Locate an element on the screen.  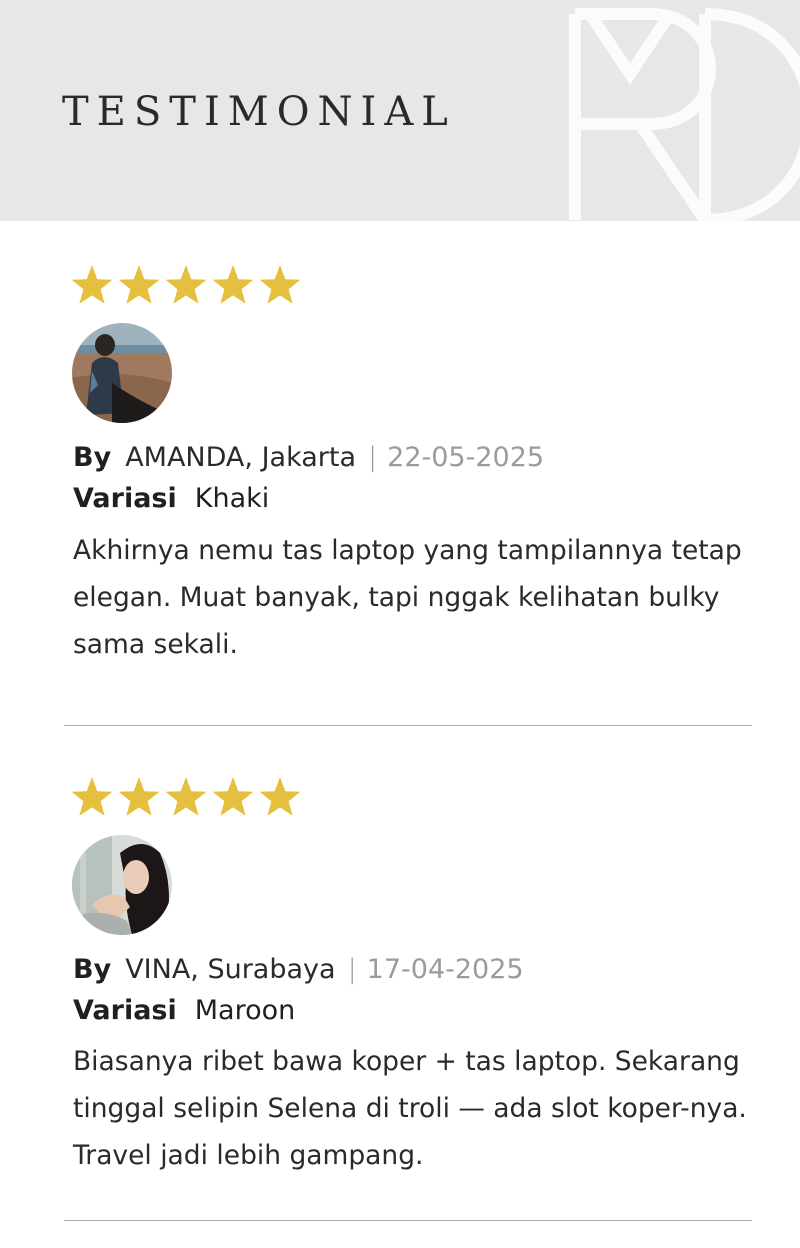
reviewer-info: By VINA, Surabaya | 17-04-2025 is located at coordinates (298, 970).